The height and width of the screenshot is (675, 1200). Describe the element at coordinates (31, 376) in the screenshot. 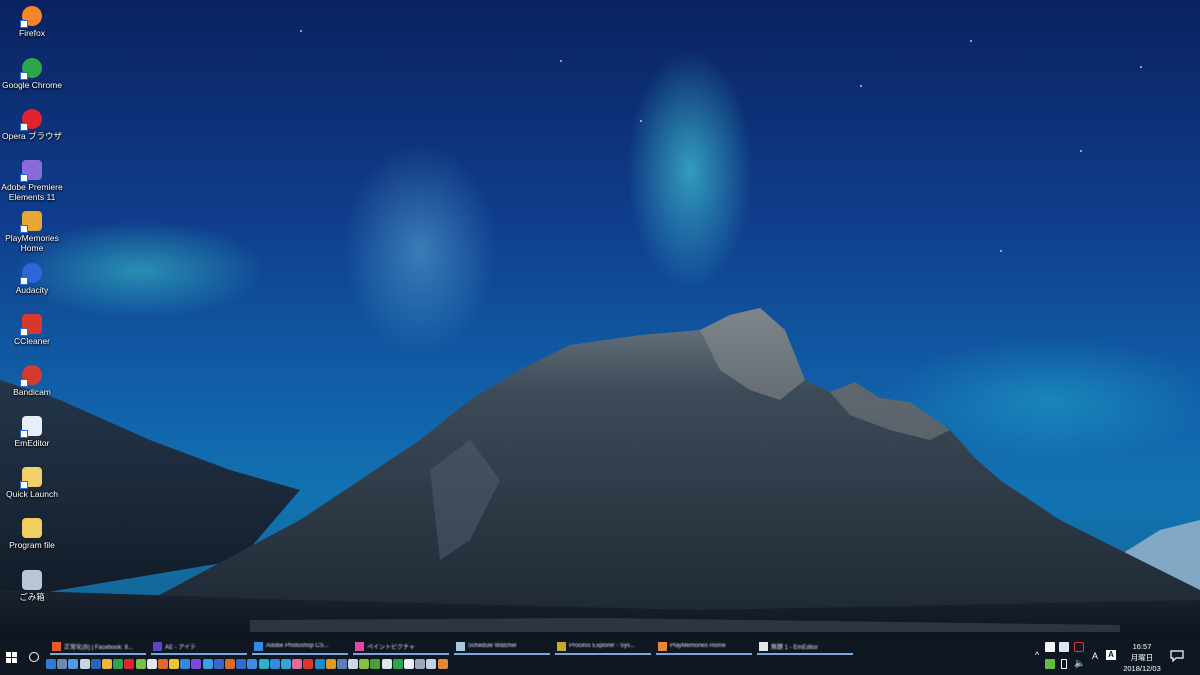

I see `bandicam-icon` at that location.